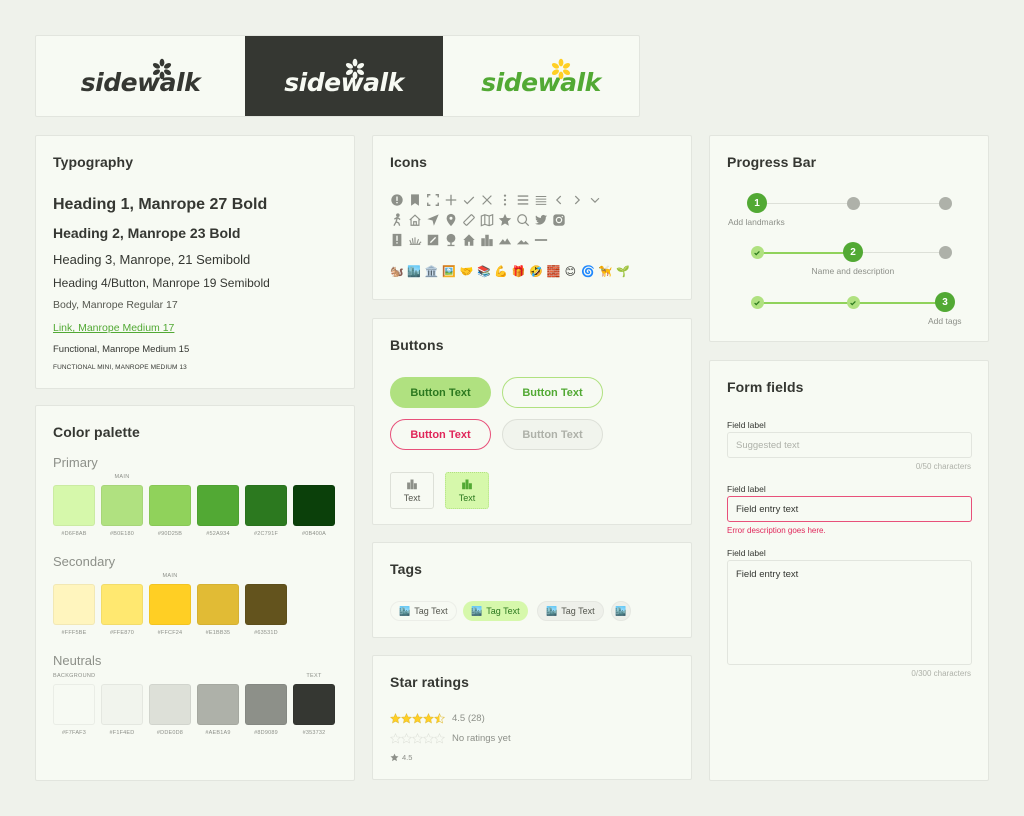 Image resolution: width=1024 pixels, height=816 pixels. What do you see at coordinates (122, 534) in the screenshot?
I see `swatch-hex: #B0E180` at bounding box center [122, 534].